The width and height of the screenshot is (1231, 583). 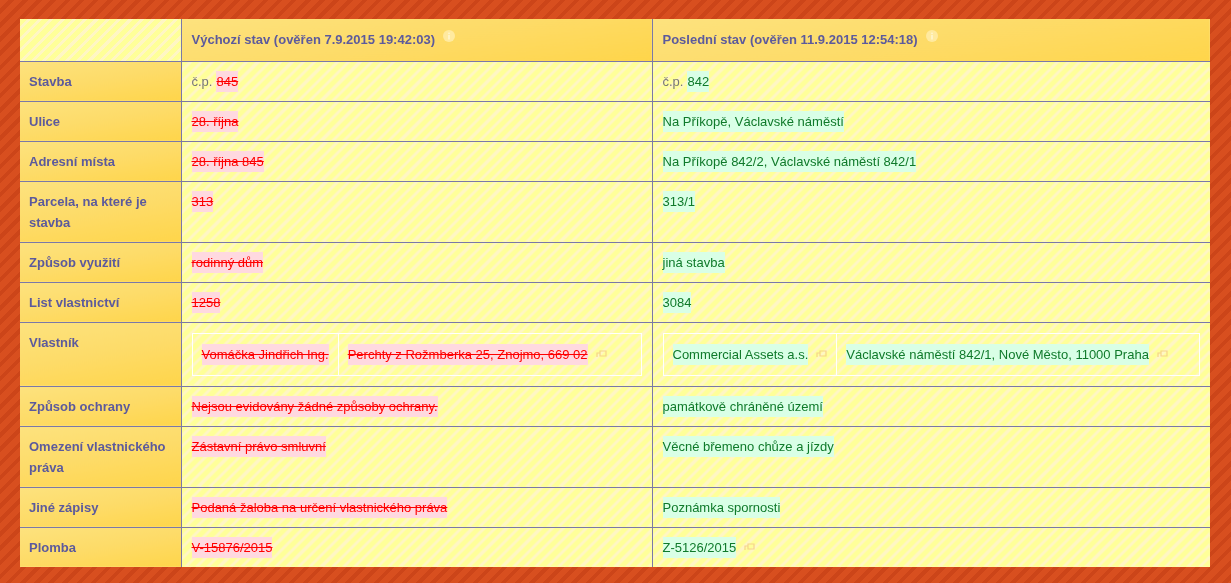 What do you see at coordinates (677, 302) in the screenshot?
I see `value-text: 3084` at bounding box center [677, 302].